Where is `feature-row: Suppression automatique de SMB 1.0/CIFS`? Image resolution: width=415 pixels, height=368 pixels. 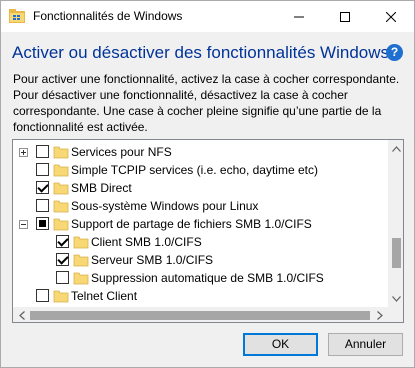
feature-row: Suppression automatique de SMB 1.0/CIFS is located at coordinates (201, 278).